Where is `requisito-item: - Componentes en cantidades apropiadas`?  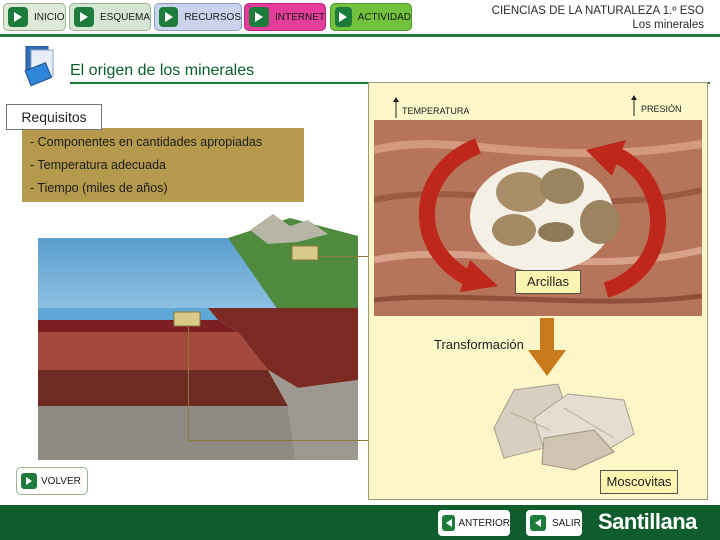
requisito-item: - Componentes en cantidades apropiadas is located at coordinates (146, 142).